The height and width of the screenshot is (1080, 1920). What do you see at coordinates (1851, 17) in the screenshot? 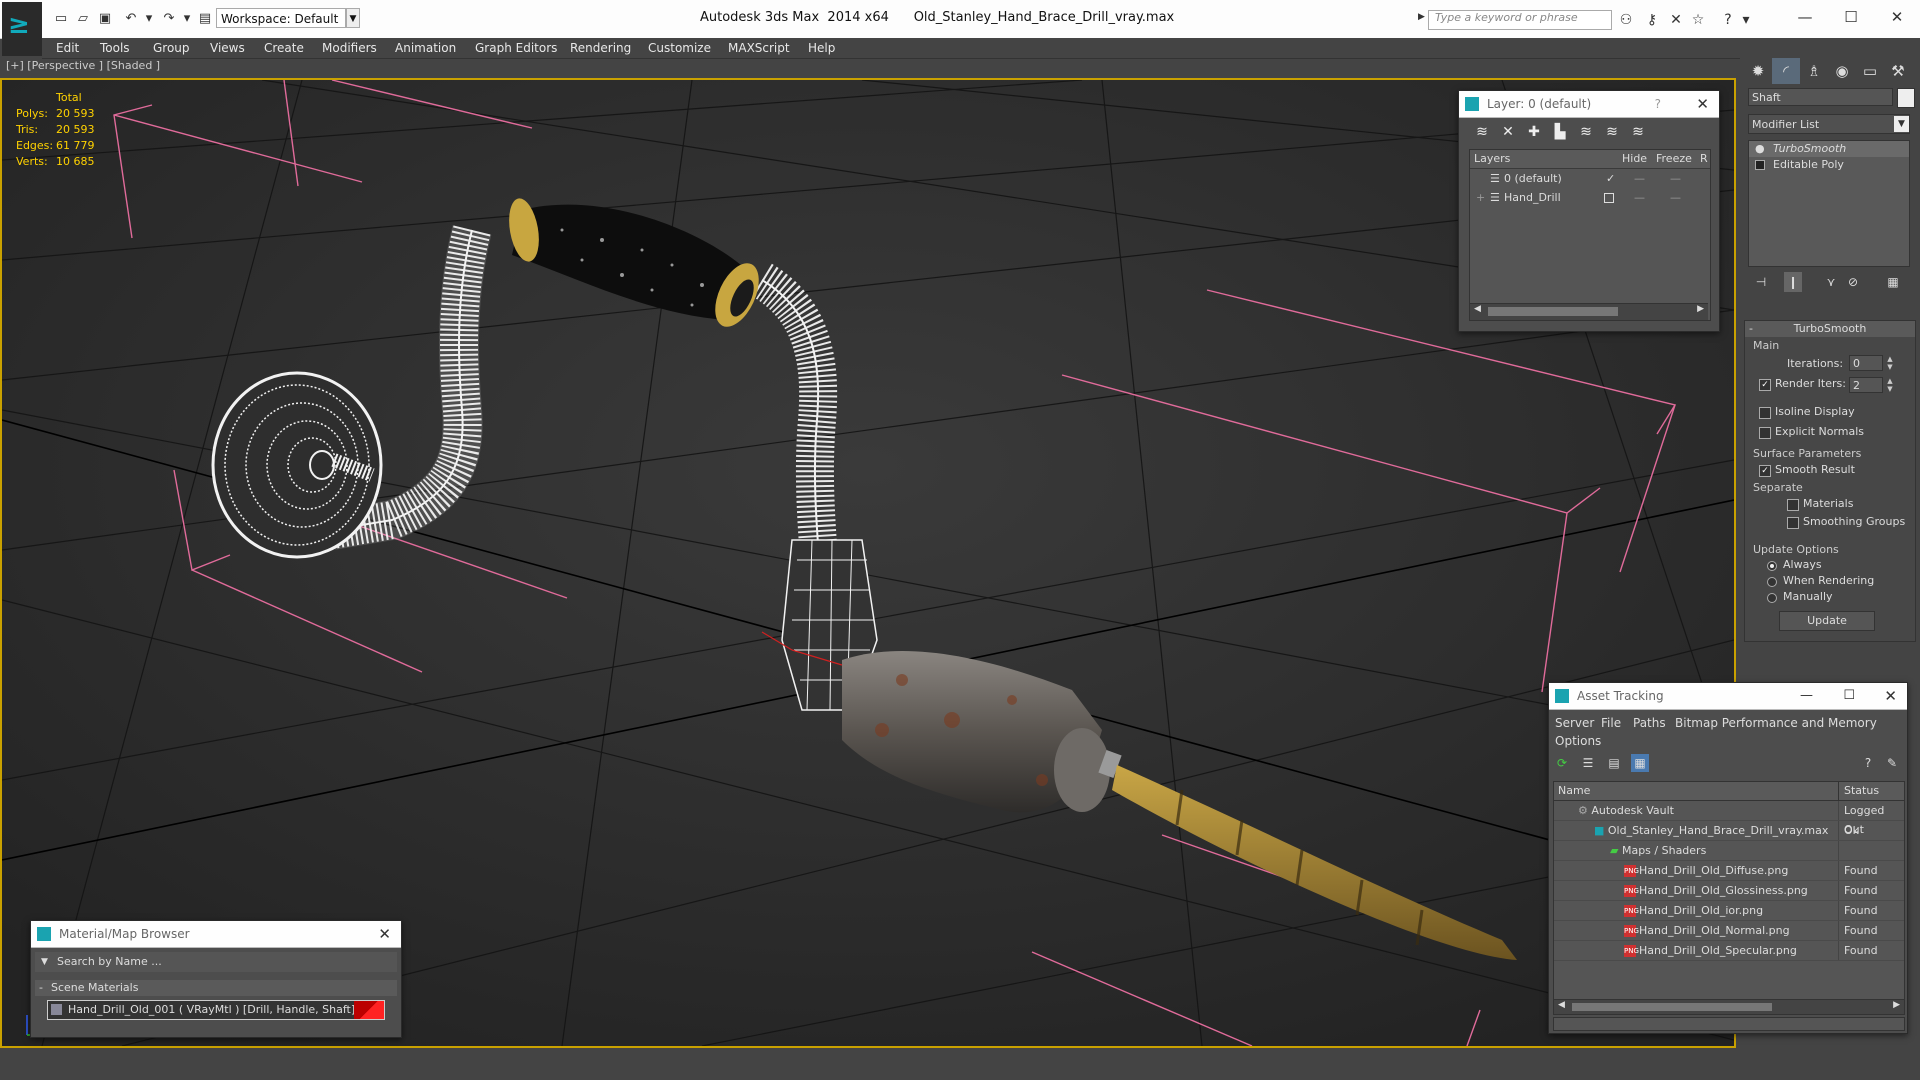
I see `maximize-button: ☐` at bounding box center [1851, 17].